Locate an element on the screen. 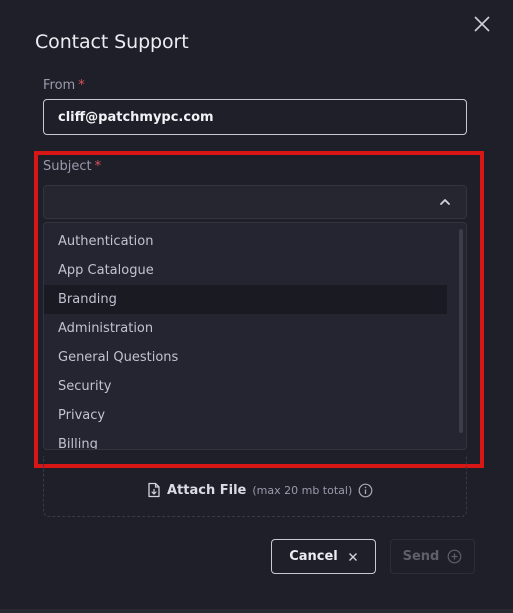 This screenshot has height=613, width=513. from-label: From * is located at coordinates (64, 85).